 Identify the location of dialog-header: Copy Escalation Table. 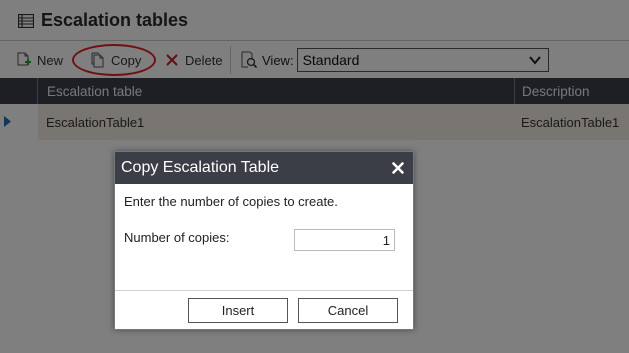
(264, 168).